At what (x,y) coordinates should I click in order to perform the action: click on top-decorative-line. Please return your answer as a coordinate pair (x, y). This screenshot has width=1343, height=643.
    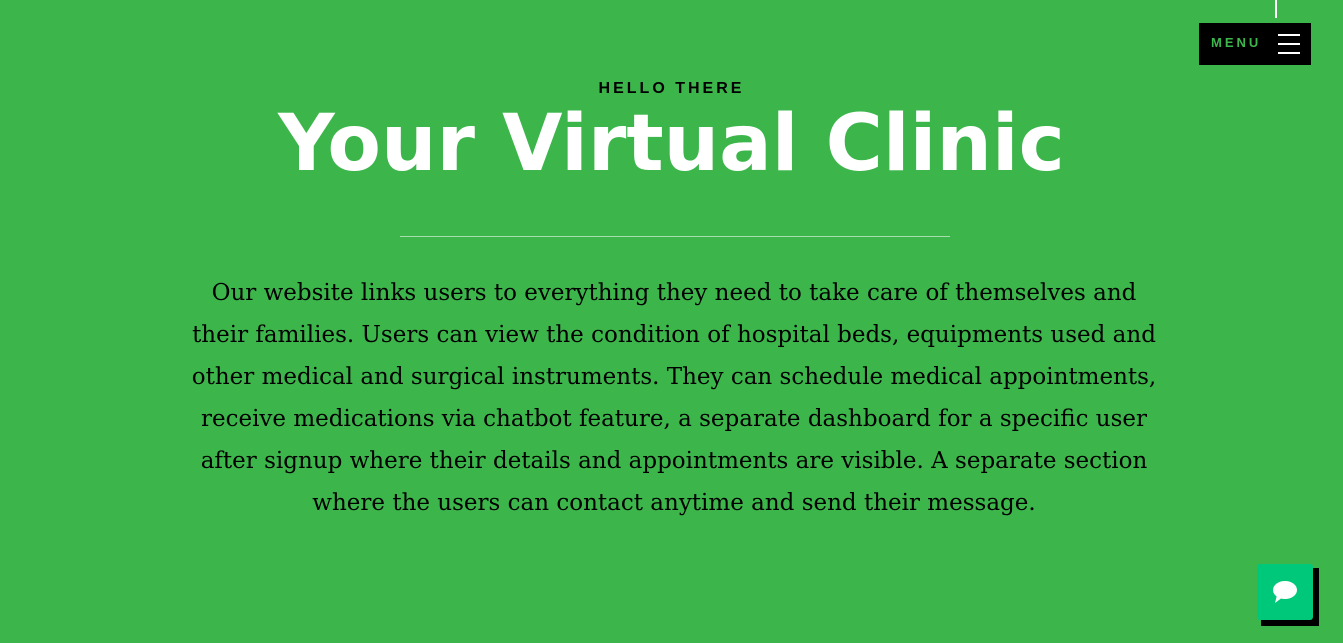
    Looking at the image, I should click on (1276, 9).